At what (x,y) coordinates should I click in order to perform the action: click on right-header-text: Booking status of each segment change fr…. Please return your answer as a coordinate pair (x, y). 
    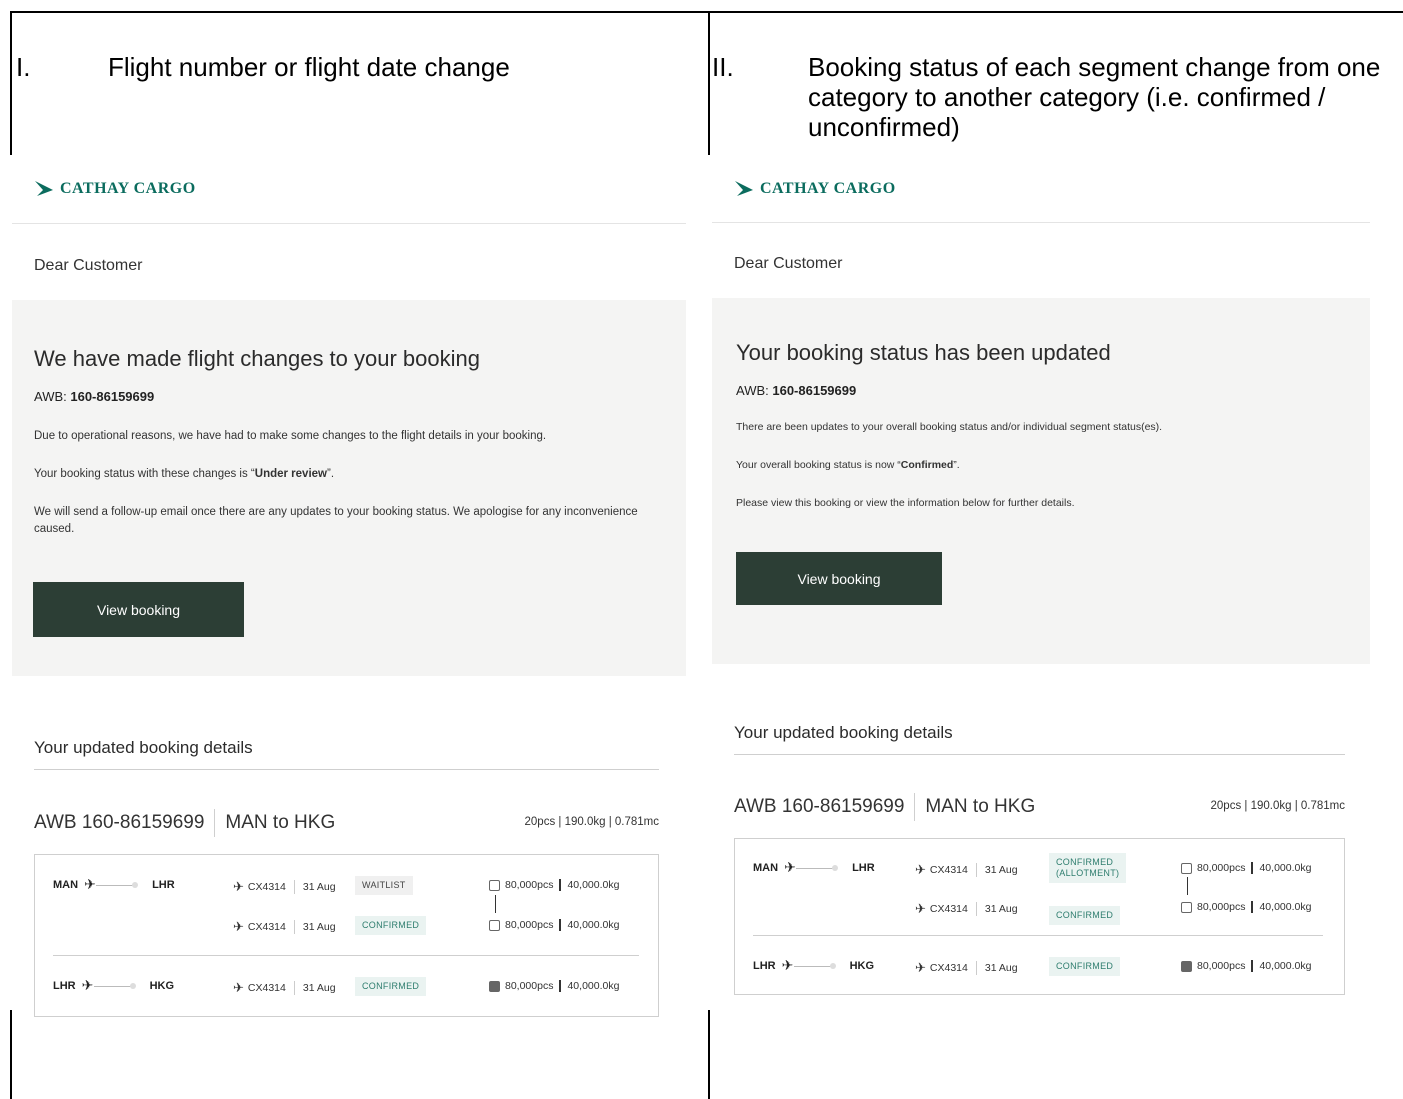
    Looking at the image, I should click on (1094, 97).